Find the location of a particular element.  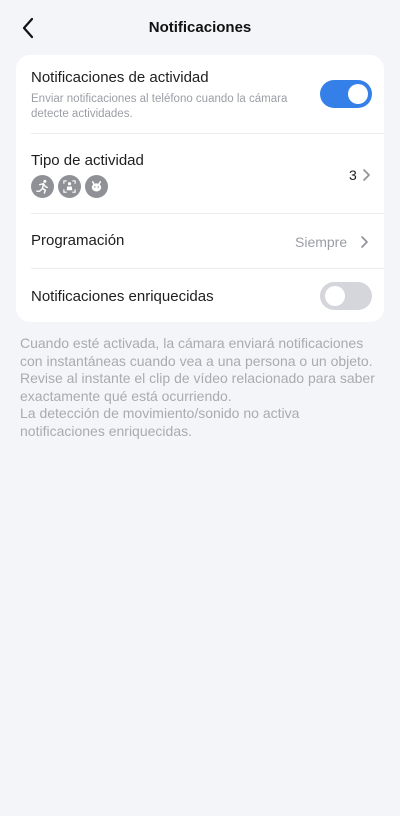

activity-notifications-label: Notificaciones de actividad is located at coordinates (120, 77).